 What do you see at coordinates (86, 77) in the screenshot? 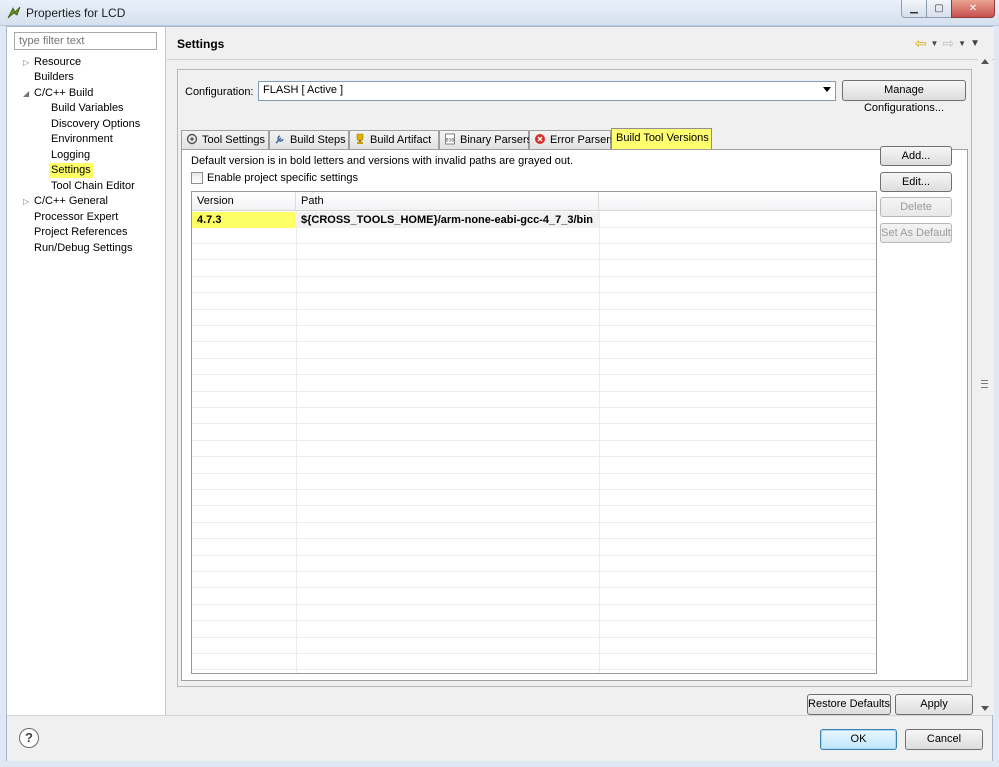
I see `tree-item-builders: Builders` at bounding box center [86, 77].